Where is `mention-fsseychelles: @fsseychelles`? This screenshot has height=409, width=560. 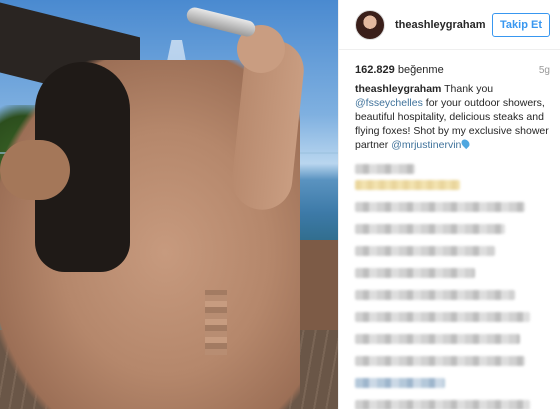 mention-fsseychelles: @fsseychelles is located at coordinates (389, 103).